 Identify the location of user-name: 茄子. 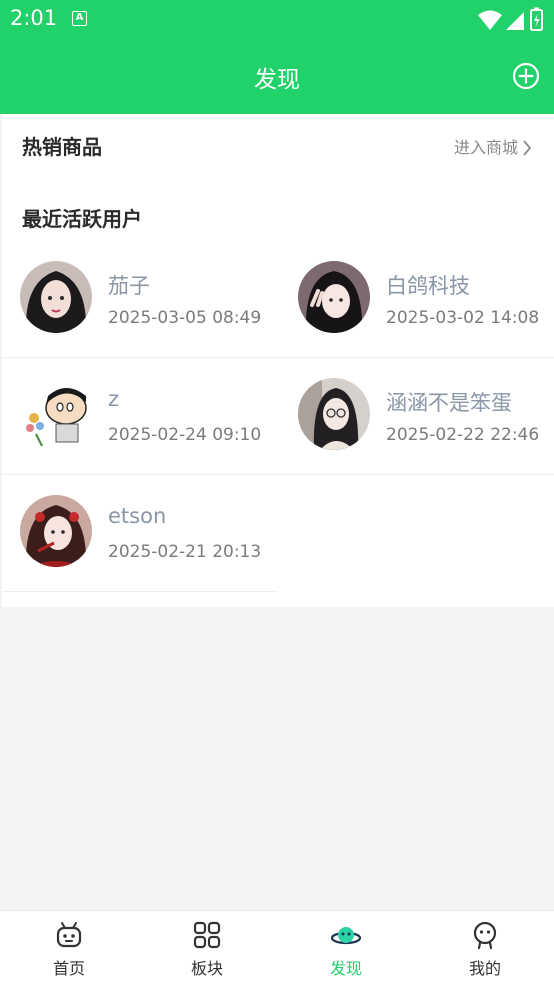
(129, 286).